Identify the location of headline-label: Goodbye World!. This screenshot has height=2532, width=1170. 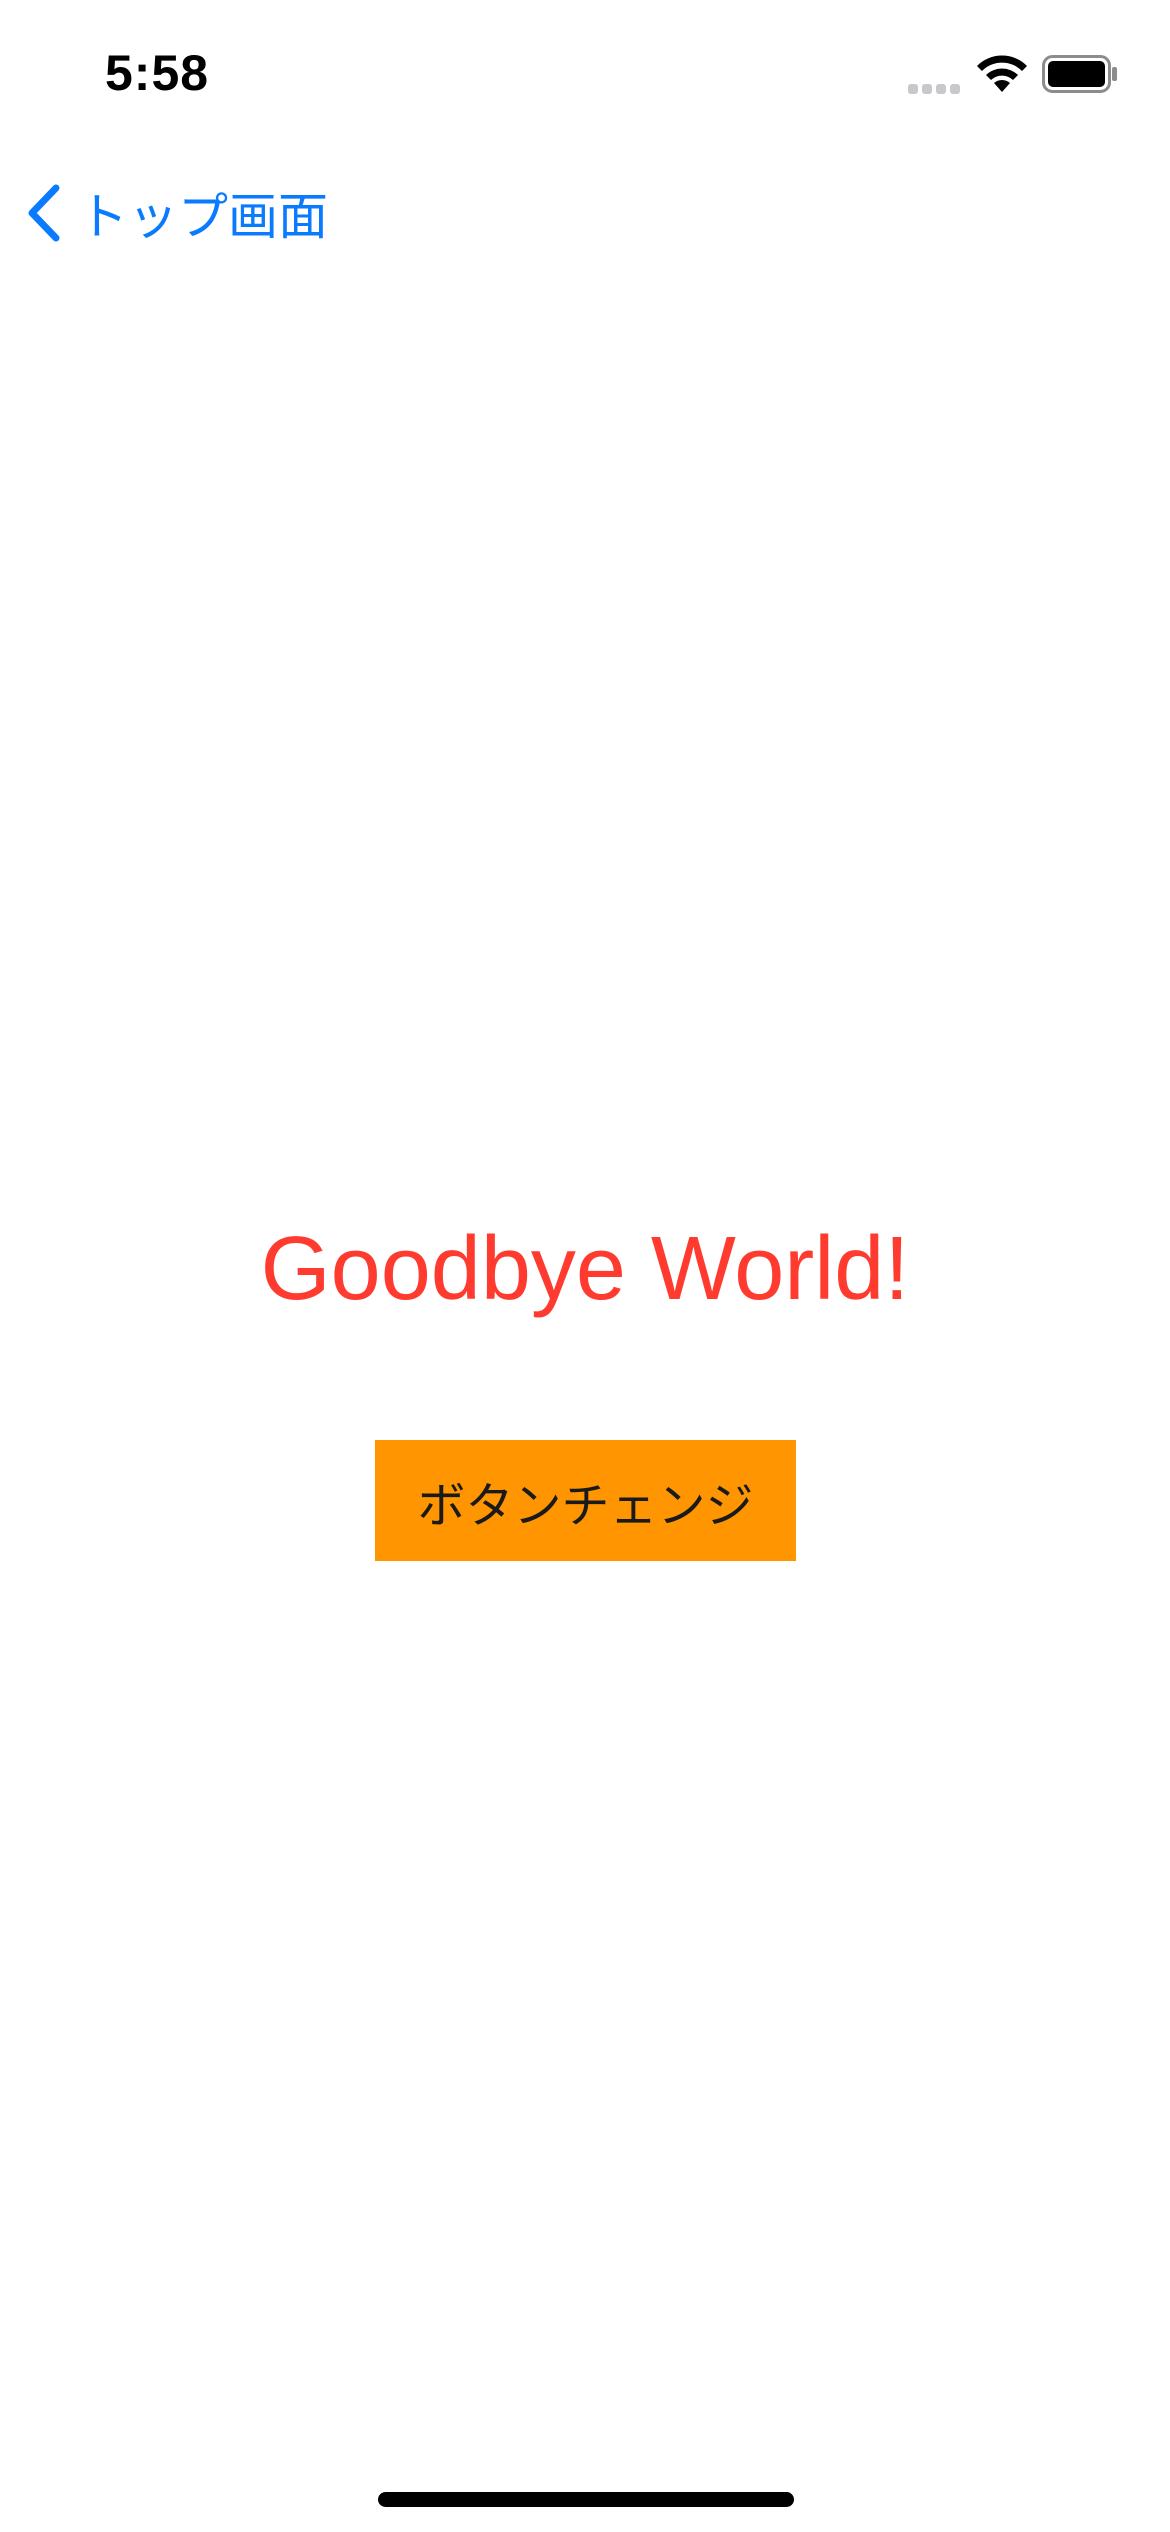
(585, 1269).